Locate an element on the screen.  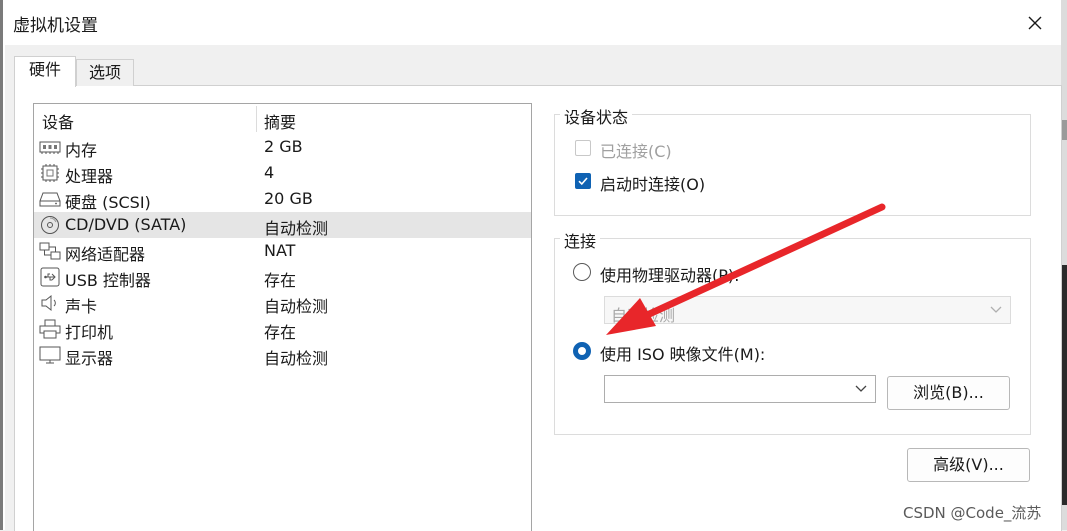
close-icon is located at coordinates (1035, 23).